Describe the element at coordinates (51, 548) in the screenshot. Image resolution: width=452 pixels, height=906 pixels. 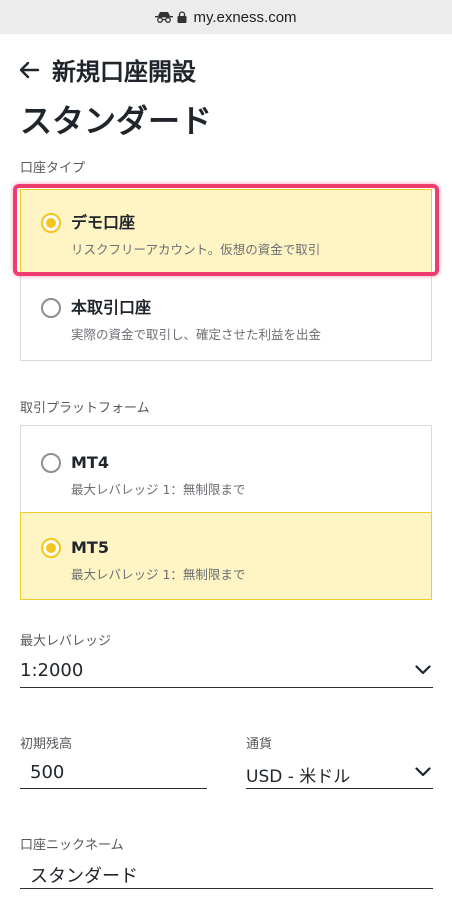
I see `radio-mt5` at that location.